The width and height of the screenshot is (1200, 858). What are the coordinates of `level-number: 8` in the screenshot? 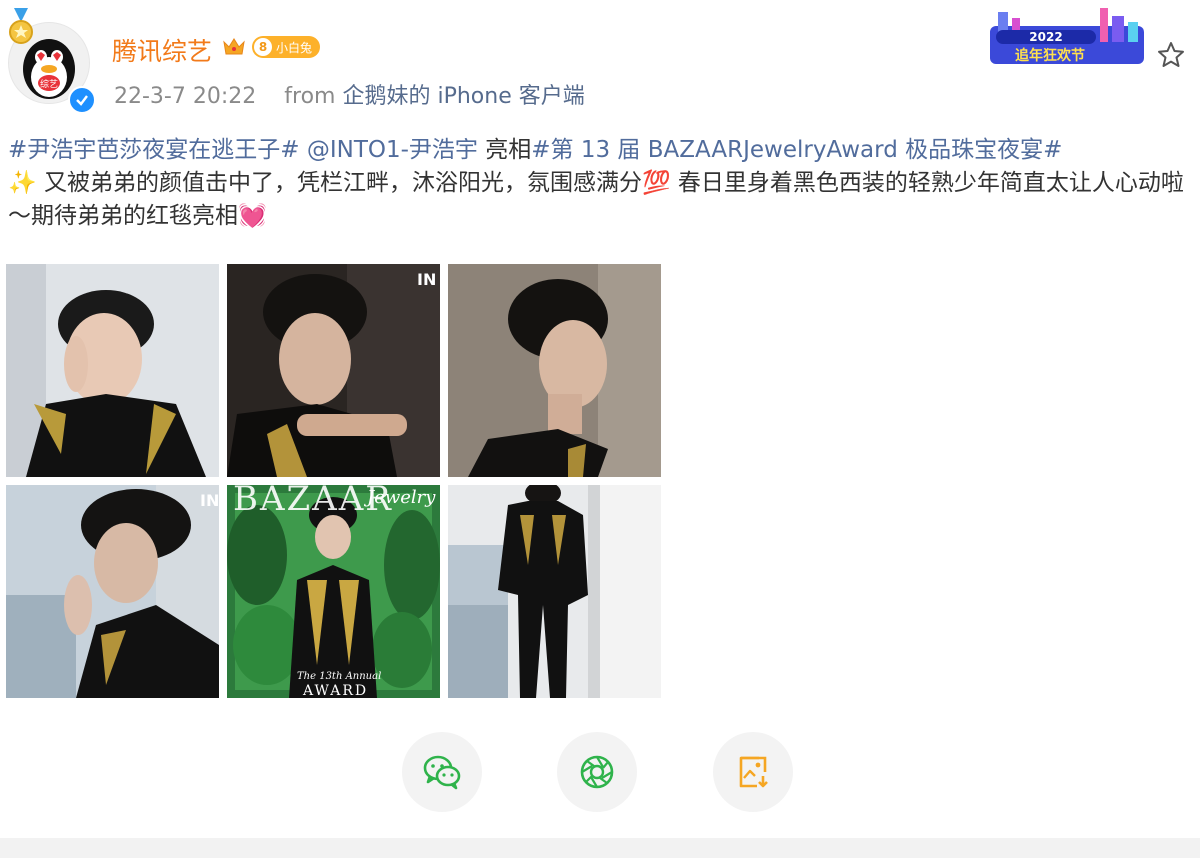 It's located at (263, 47).